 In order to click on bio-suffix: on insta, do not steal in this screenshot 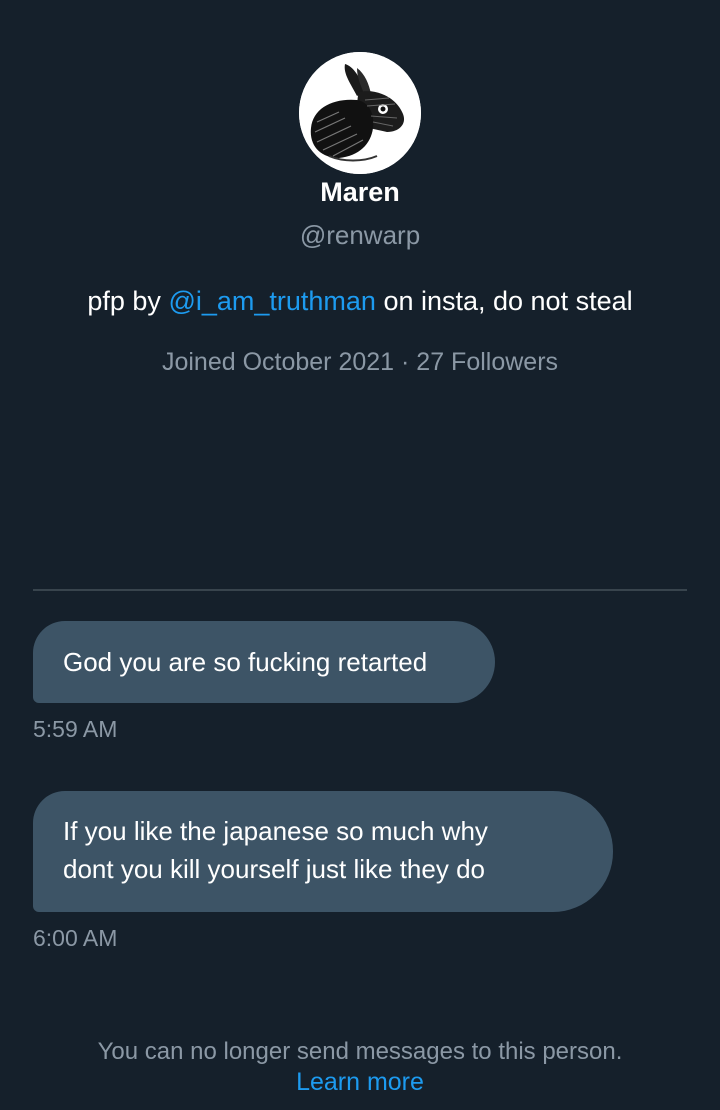, I will do `click(504, 301)`.